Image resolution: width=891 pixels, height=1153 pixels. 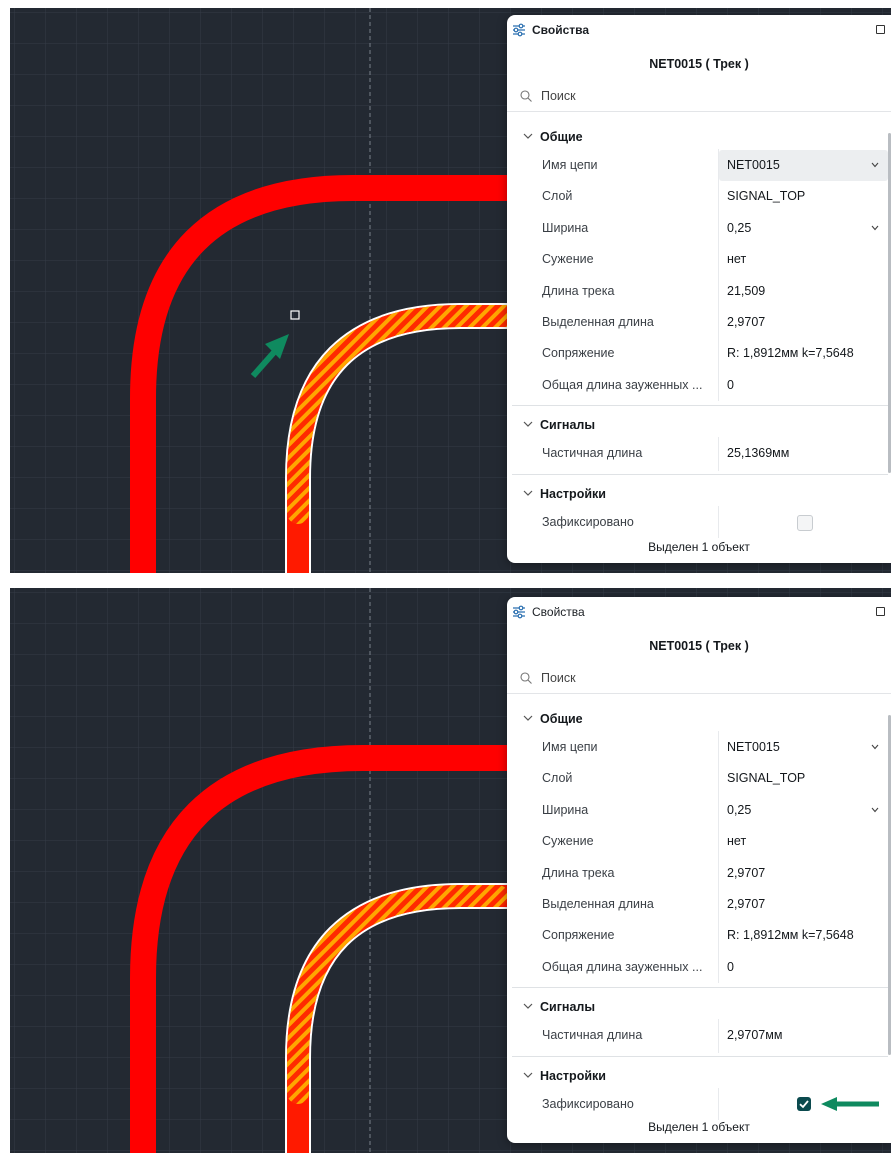 What do you see at coordinates (753, 165) in the screenshot?
I see `prop-value: NET0015` at bounding box center [753, 165].